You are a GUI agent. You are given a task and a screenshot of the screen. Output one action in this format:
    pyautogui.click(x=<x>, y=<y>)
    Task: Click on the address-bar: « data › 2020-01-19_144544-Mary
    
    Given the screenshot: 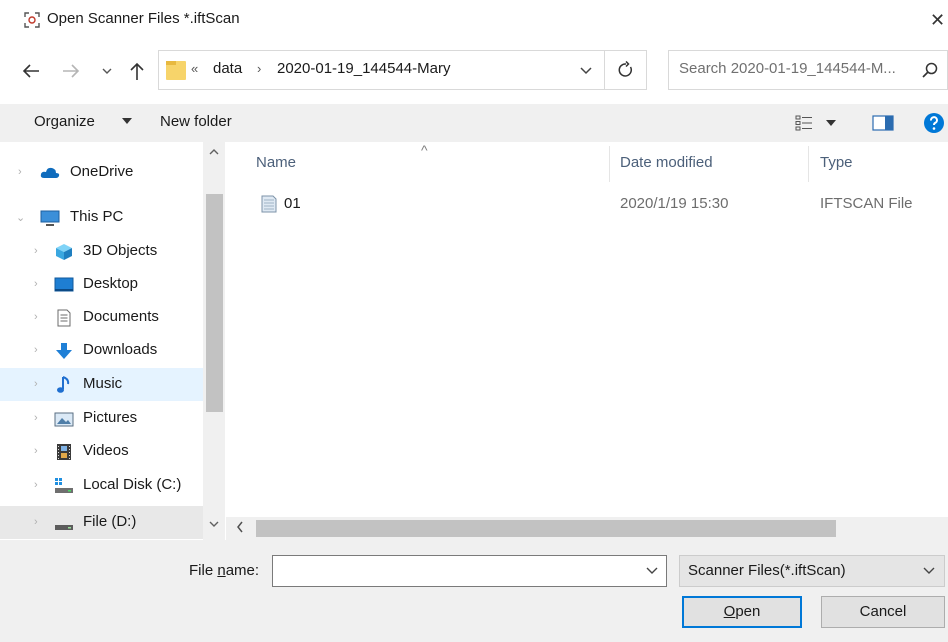 What is the action you would take?
    pyautogui.click(x=381, y=70)
    